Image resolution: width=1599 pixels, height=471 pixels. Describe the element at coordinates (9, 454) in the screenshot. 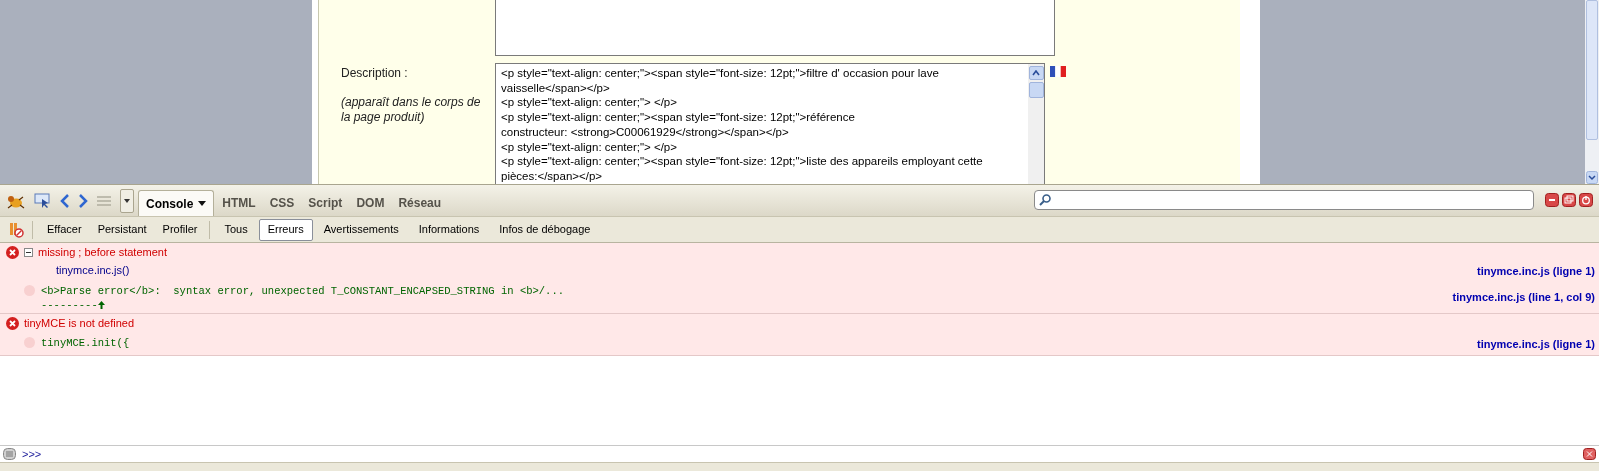

I see `command-editor-icon` at that location.